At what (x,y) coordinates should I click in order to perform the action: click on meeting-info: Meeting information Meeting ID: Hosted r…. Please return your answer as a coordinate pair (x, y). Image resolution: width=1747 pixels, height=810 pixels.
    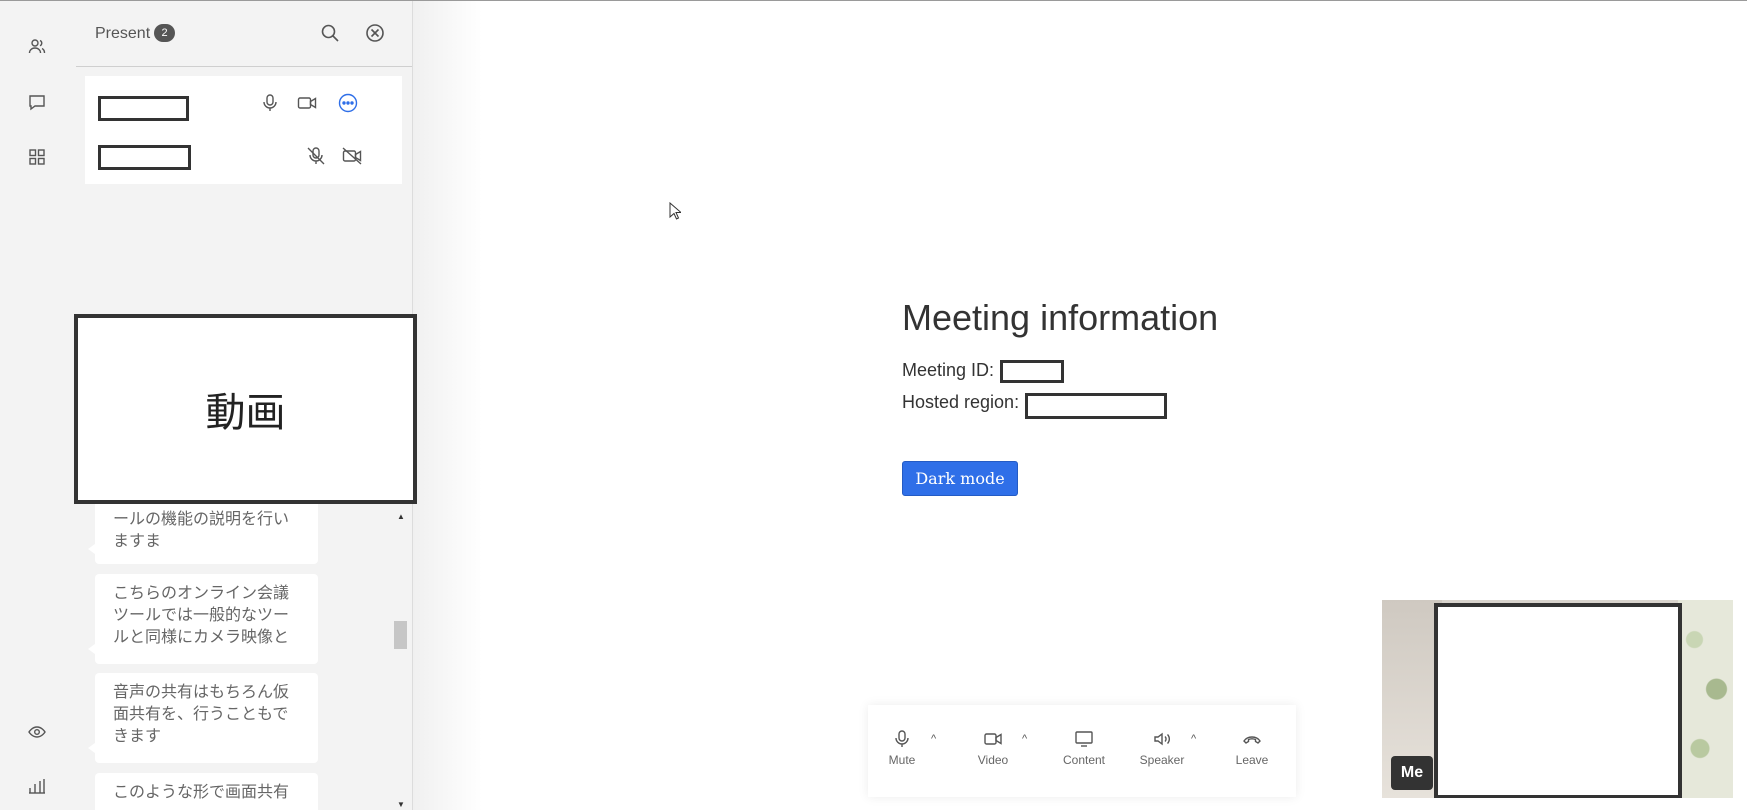
    Looking at the image, I should click on (1112, 396).